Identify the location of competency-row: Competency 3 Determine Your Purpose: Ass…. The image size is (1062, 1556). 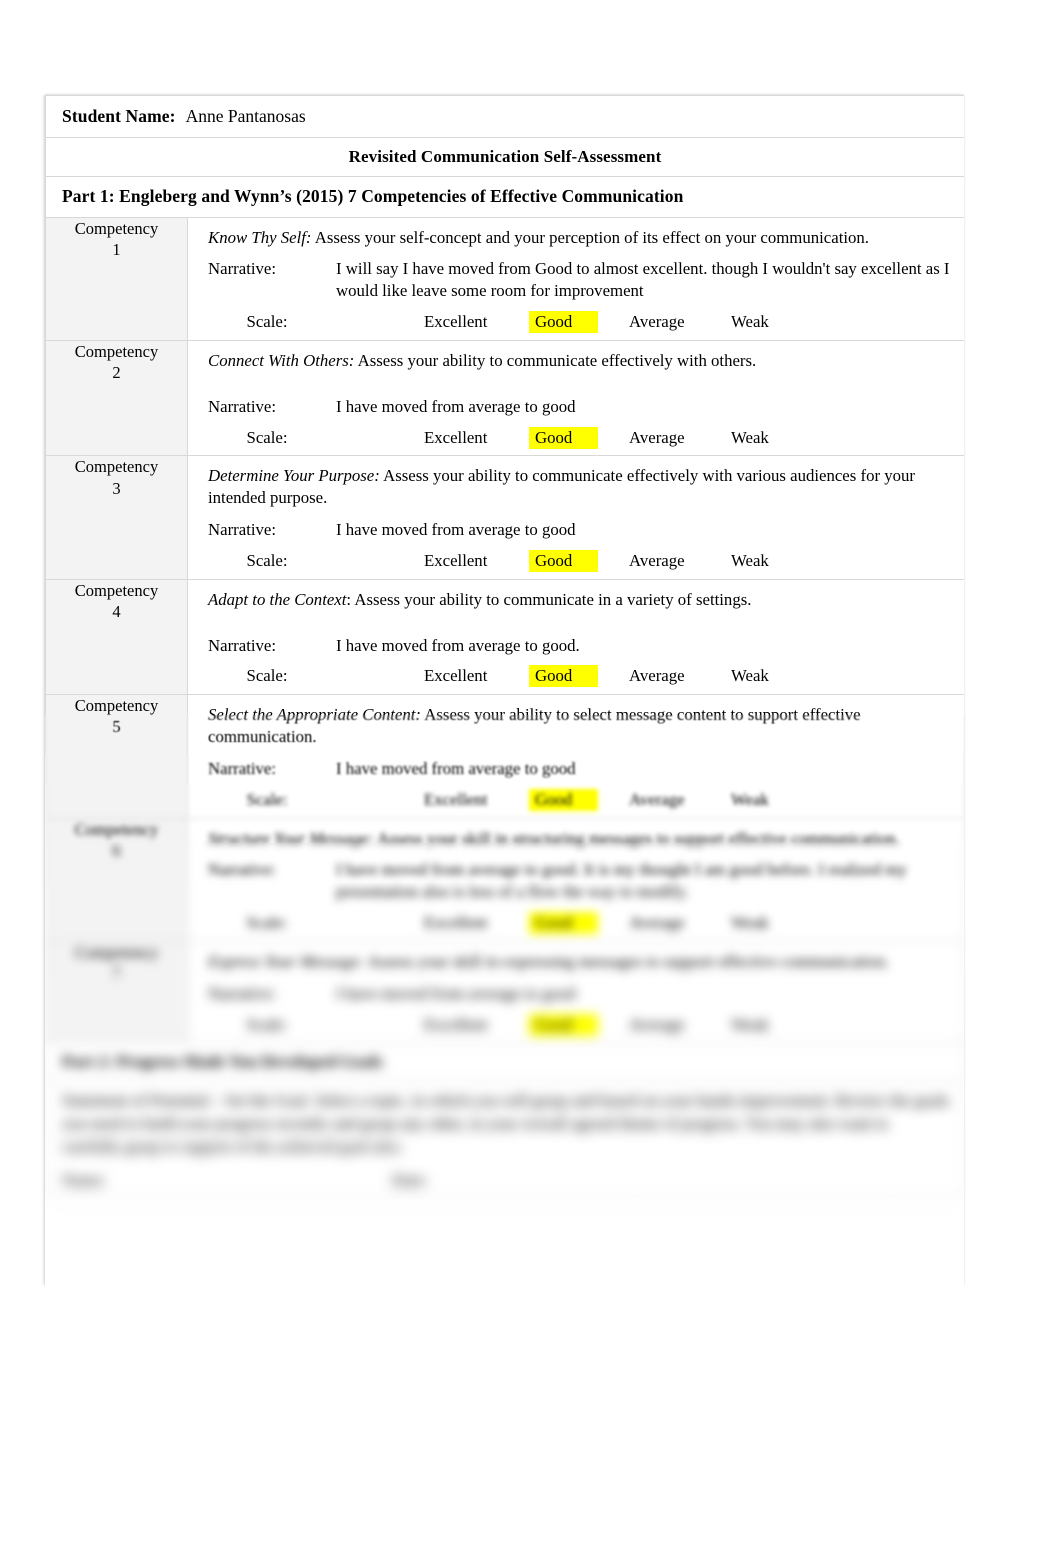
(504, 517).